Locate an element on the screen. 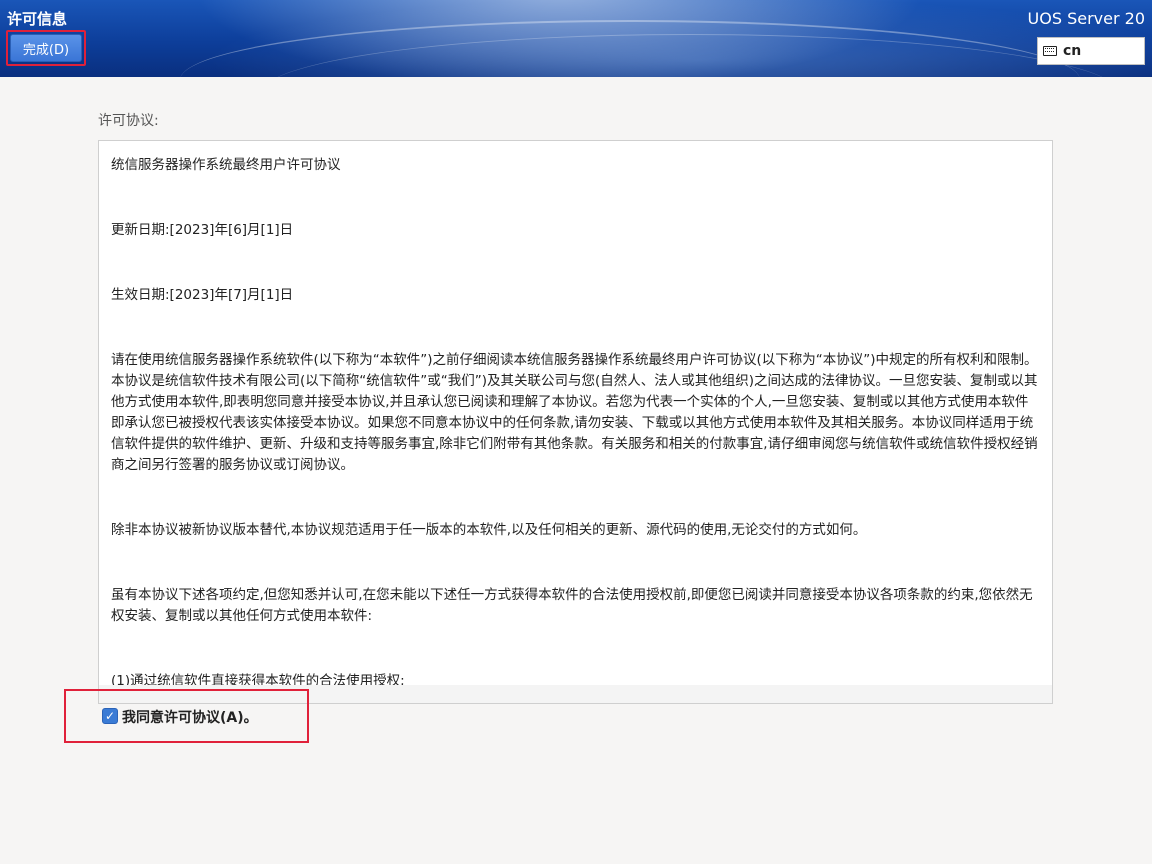 This screenshot has width=1152, height=864. license-label: 许可协议: is located at coordinates (128, 121).